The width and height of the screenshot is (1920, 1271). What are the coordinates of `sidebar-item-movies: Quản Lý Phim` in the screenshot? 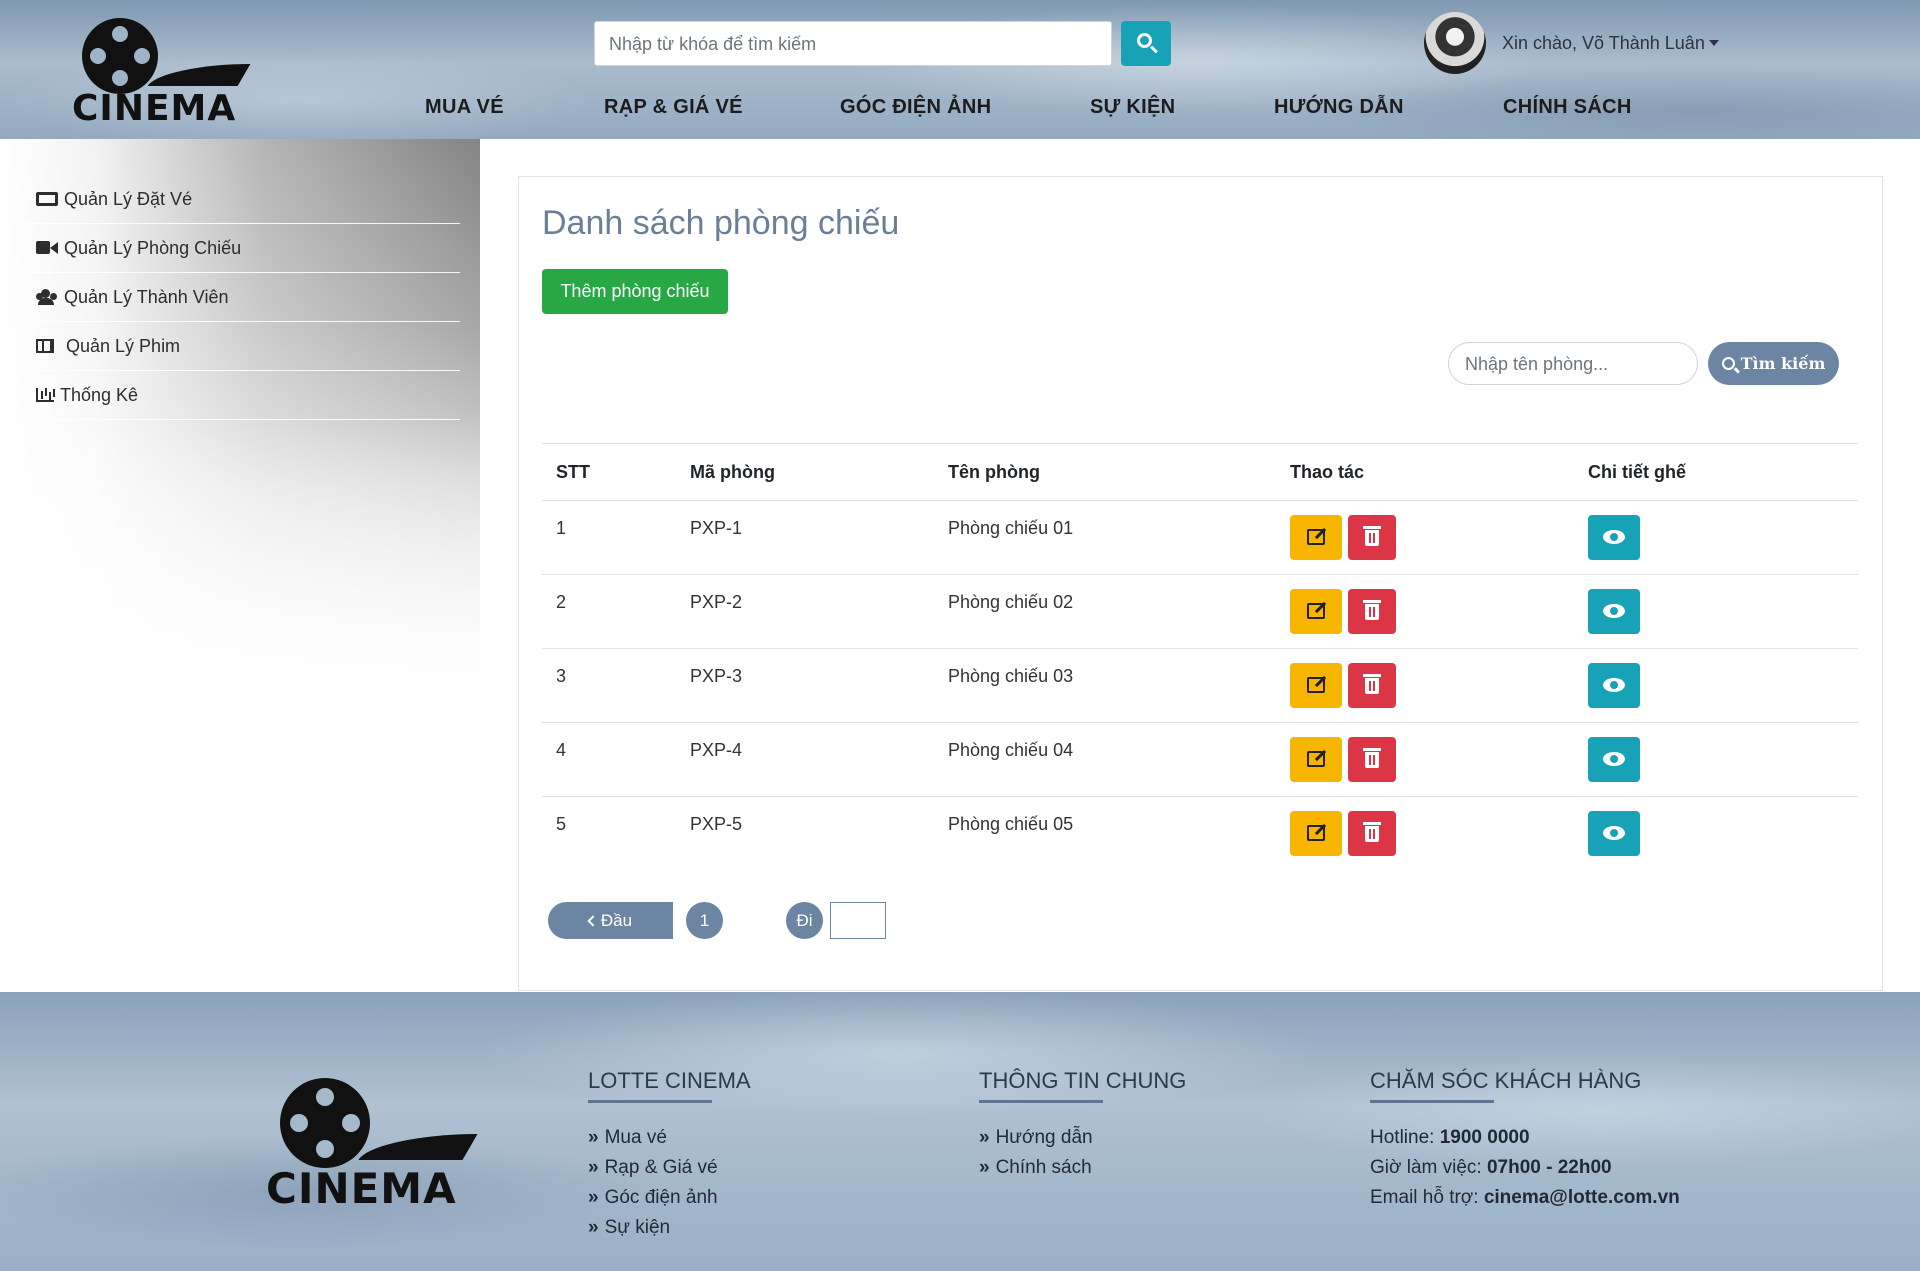 It's located at (239, 346).